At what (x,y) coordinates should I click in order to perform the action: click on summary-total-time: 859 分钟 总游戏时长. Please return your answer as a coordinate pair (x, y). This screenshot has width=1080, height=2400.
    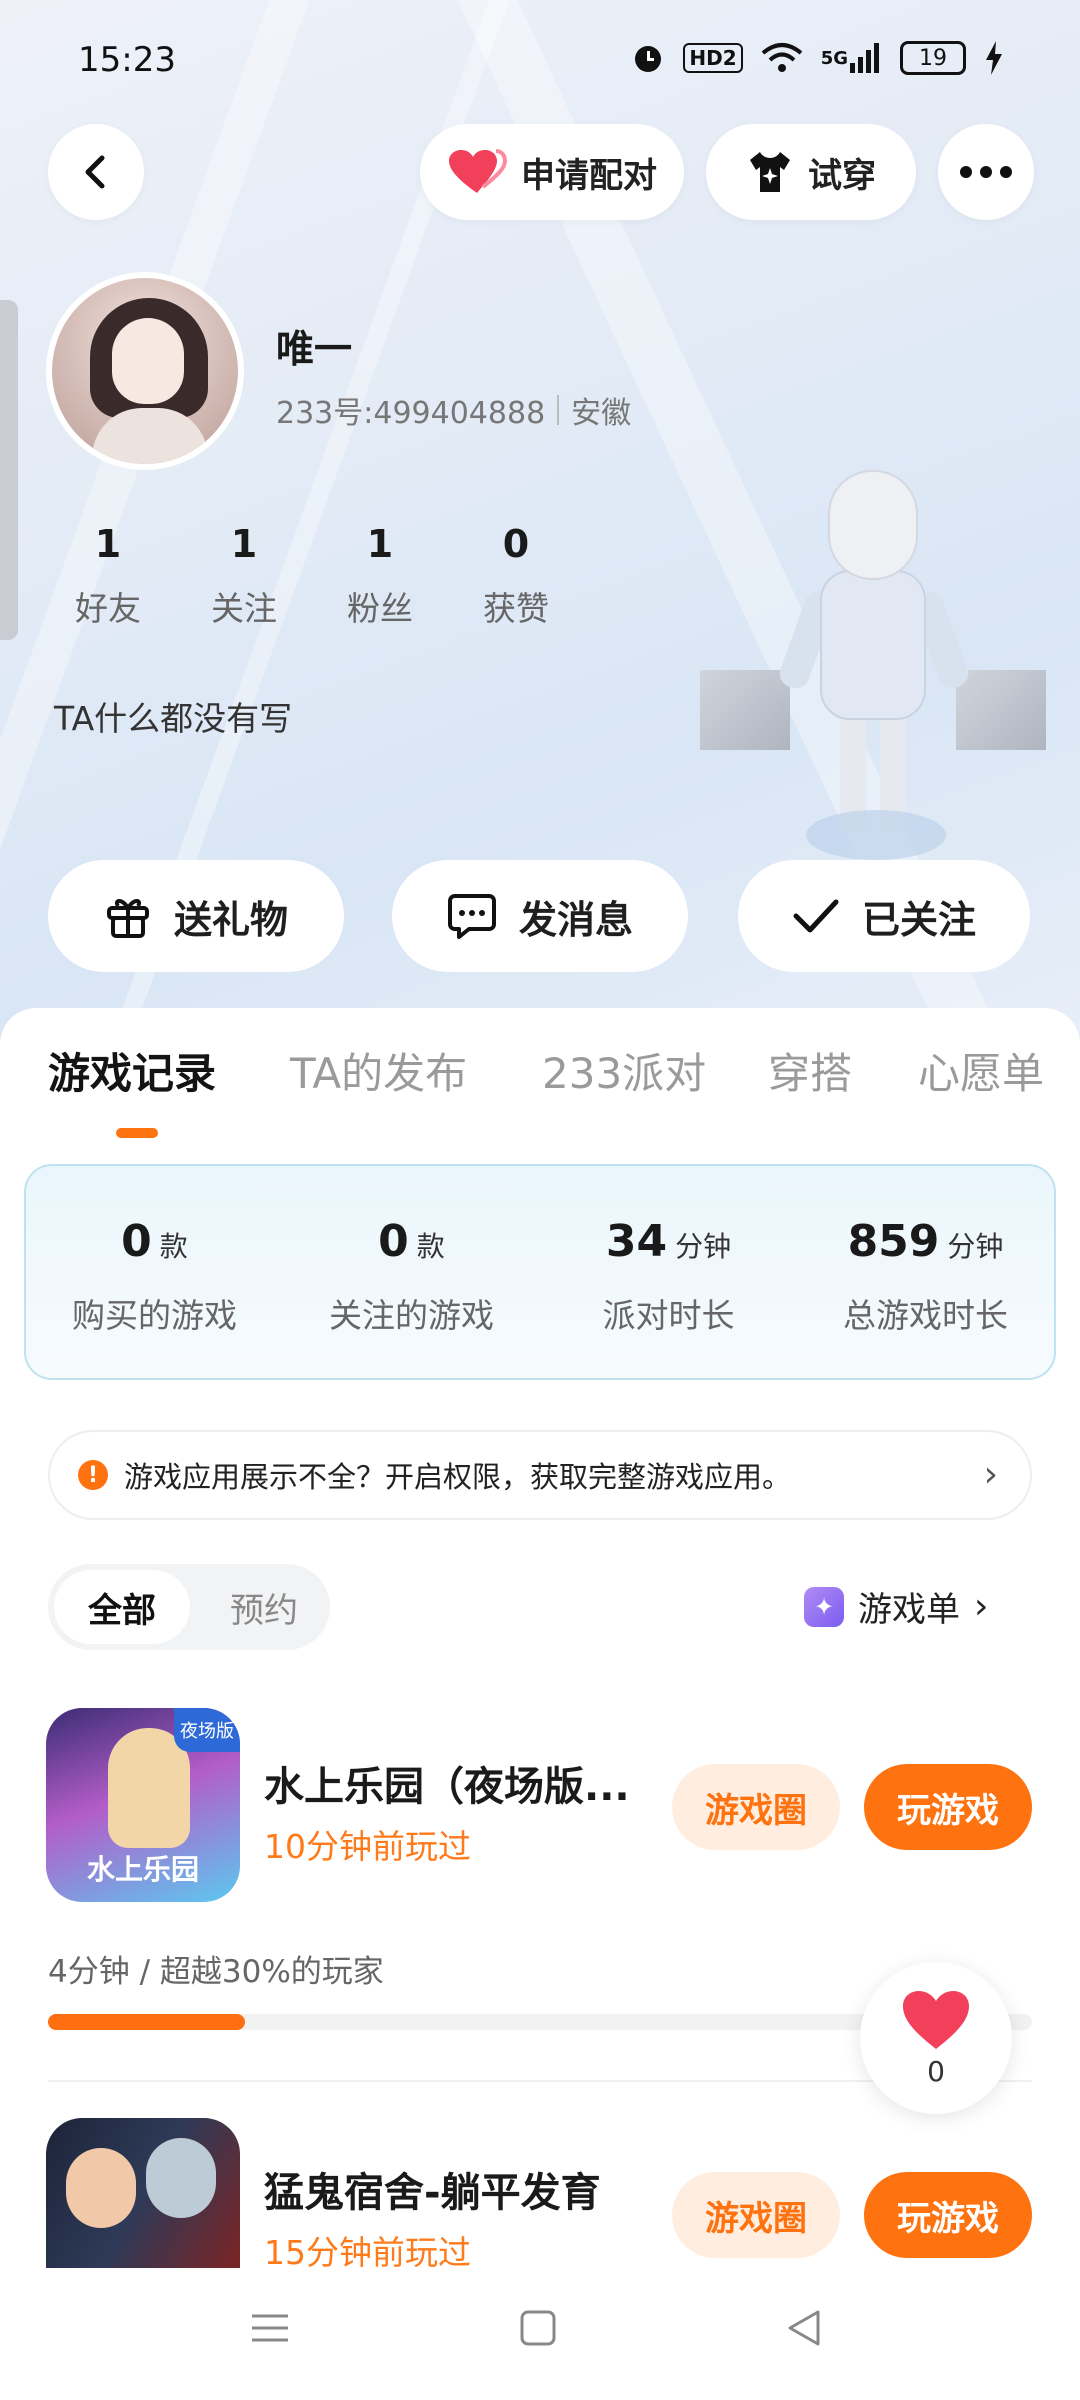
    Looking at the image, I should click on (925, 1272).